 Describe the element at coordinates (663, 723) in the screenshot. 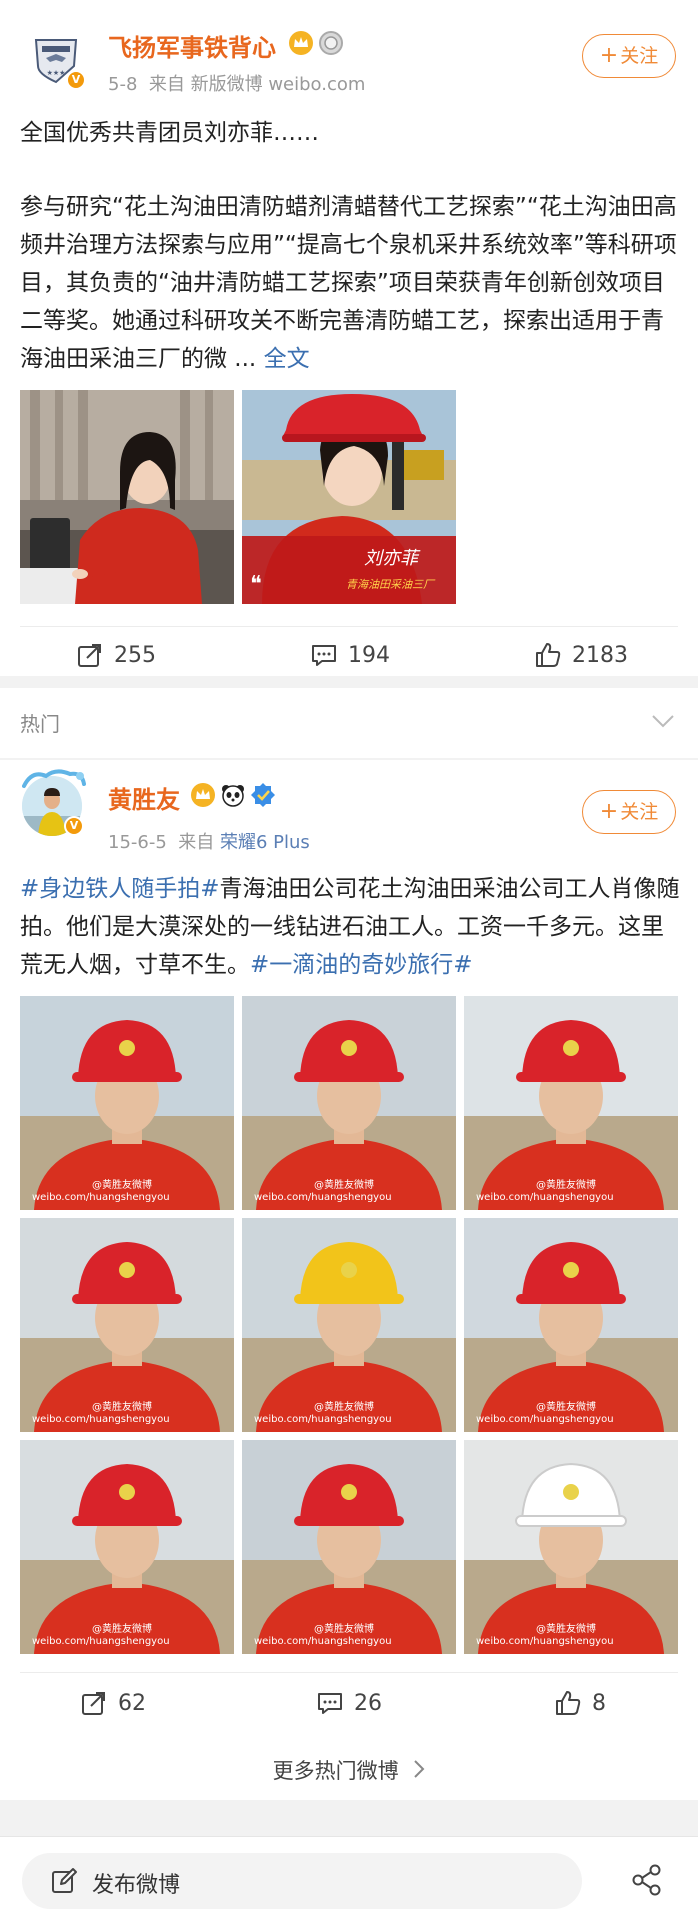

I see `chevron-down-icon` at that location.